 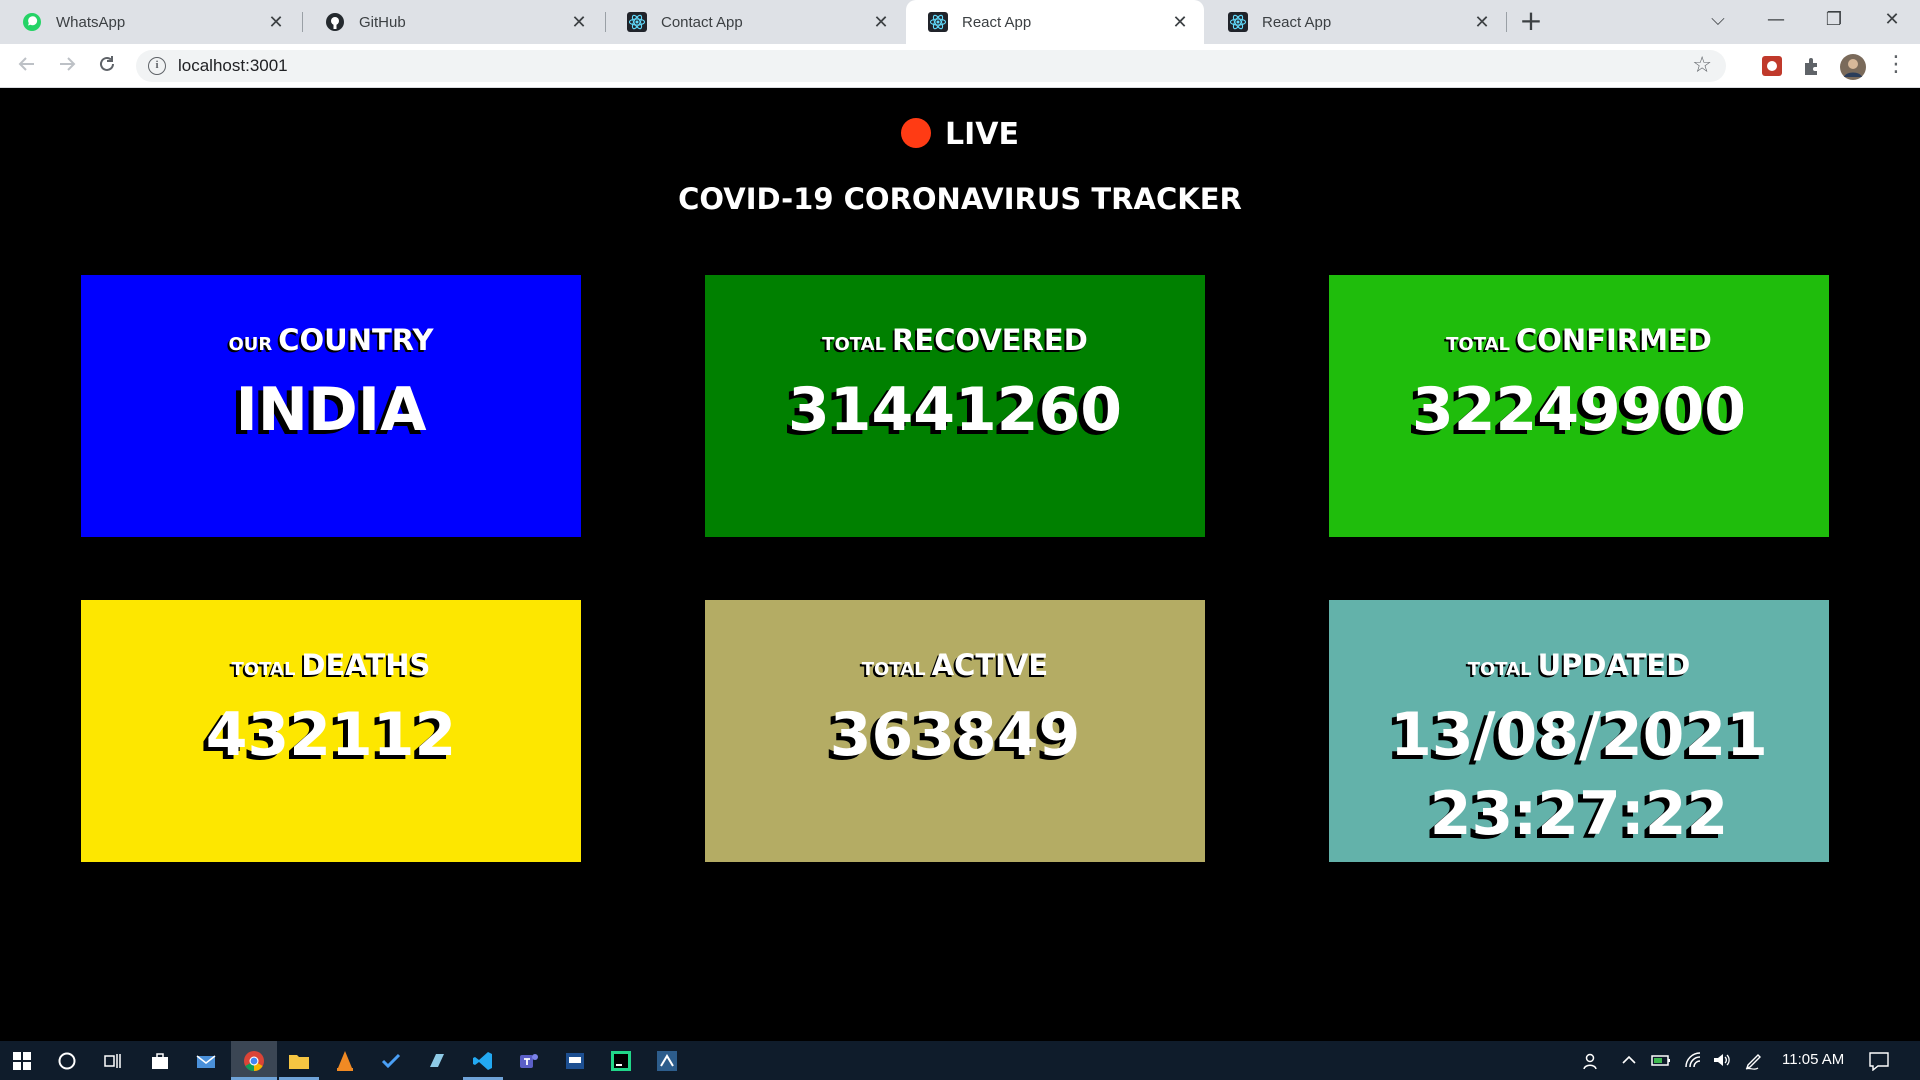 I want to click on card-label: RECOVERED, so click(x=990, y=340).